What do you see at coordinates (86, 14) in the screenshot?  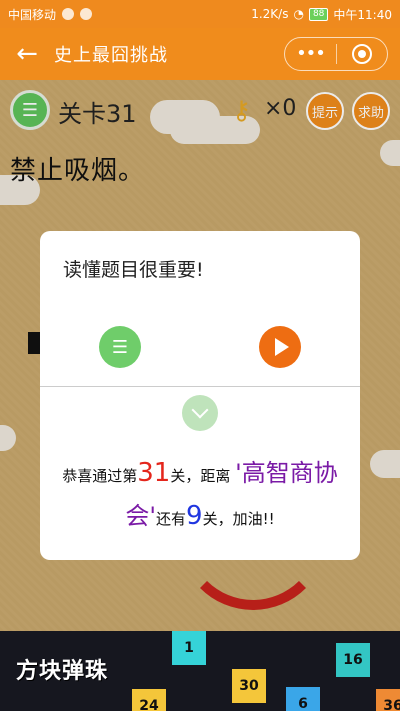 I see `notification-icon` at bounding box center [86, 14].